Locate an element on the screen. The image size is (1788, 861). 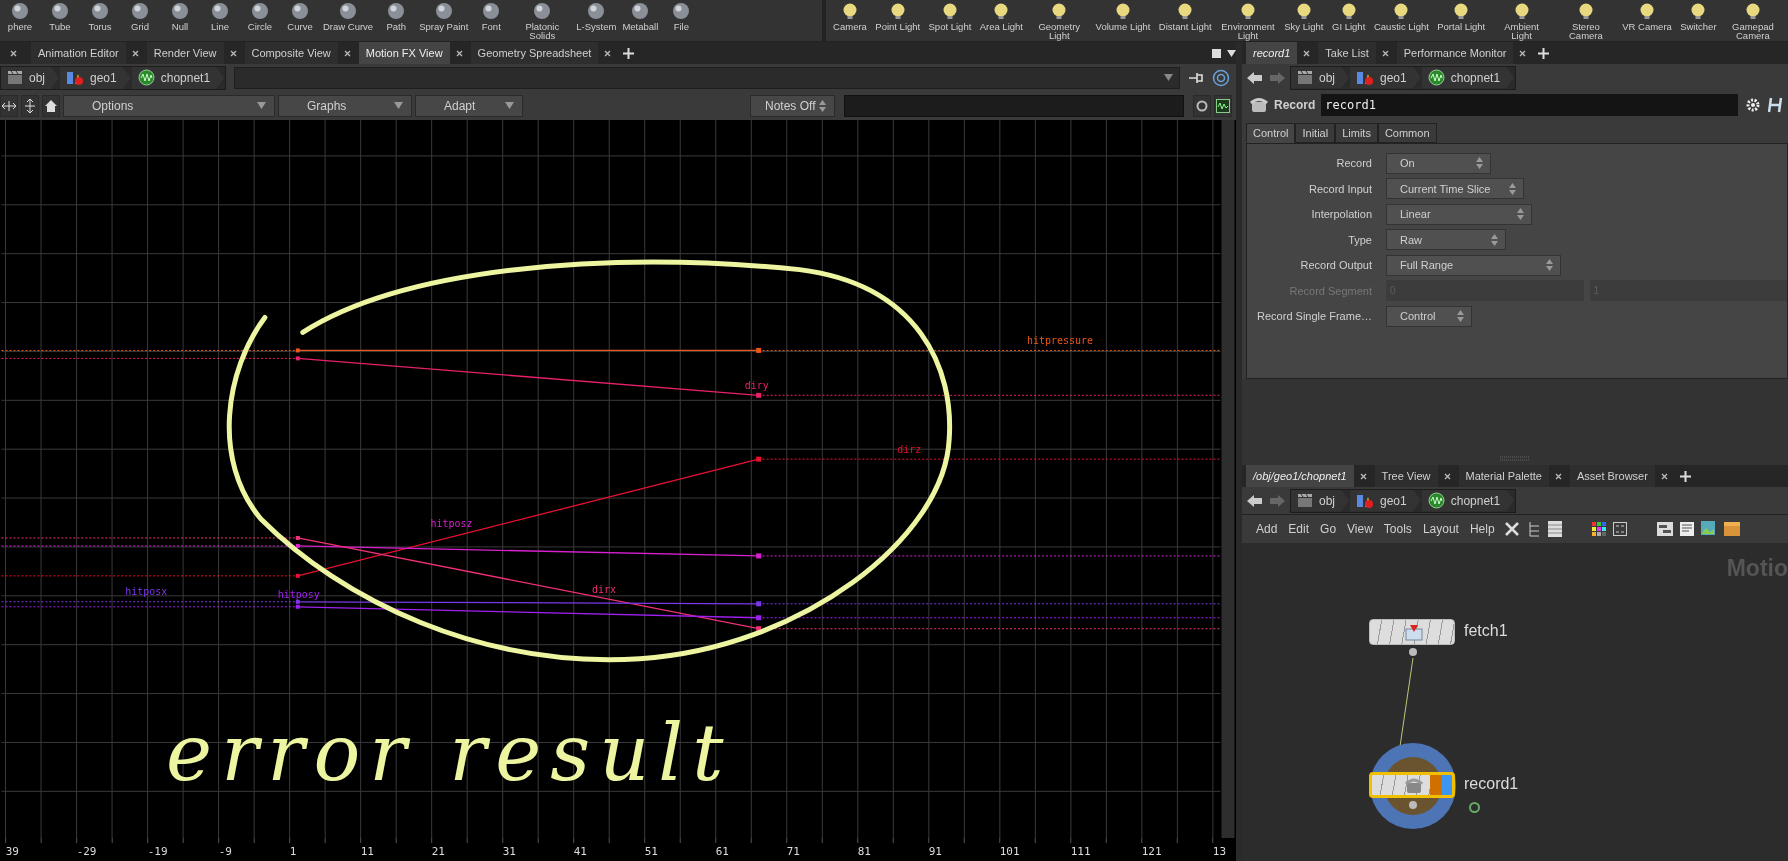
parameter-dropdown: Full Range is located at coordinates (1473, 265).